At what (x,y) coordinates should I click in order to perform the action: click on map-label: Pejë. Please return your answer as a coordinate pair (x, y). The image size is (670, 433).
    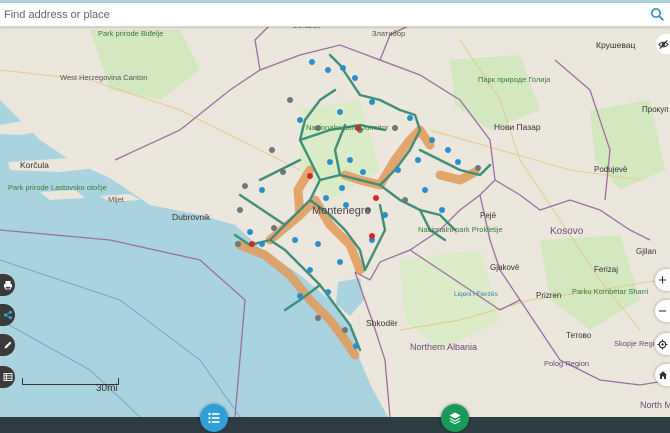
    Looking at the image, I should click on (488, 215).